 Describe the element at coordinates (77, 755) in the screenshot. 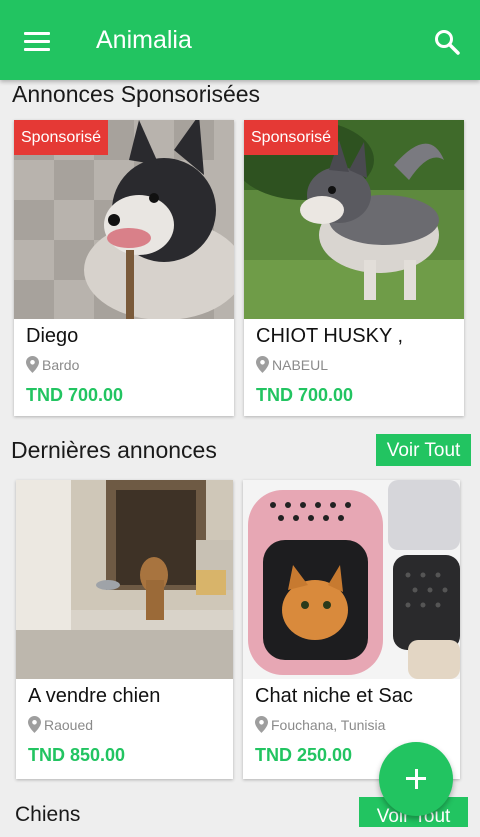

I see `listing-price: TND 850.00` at that location.